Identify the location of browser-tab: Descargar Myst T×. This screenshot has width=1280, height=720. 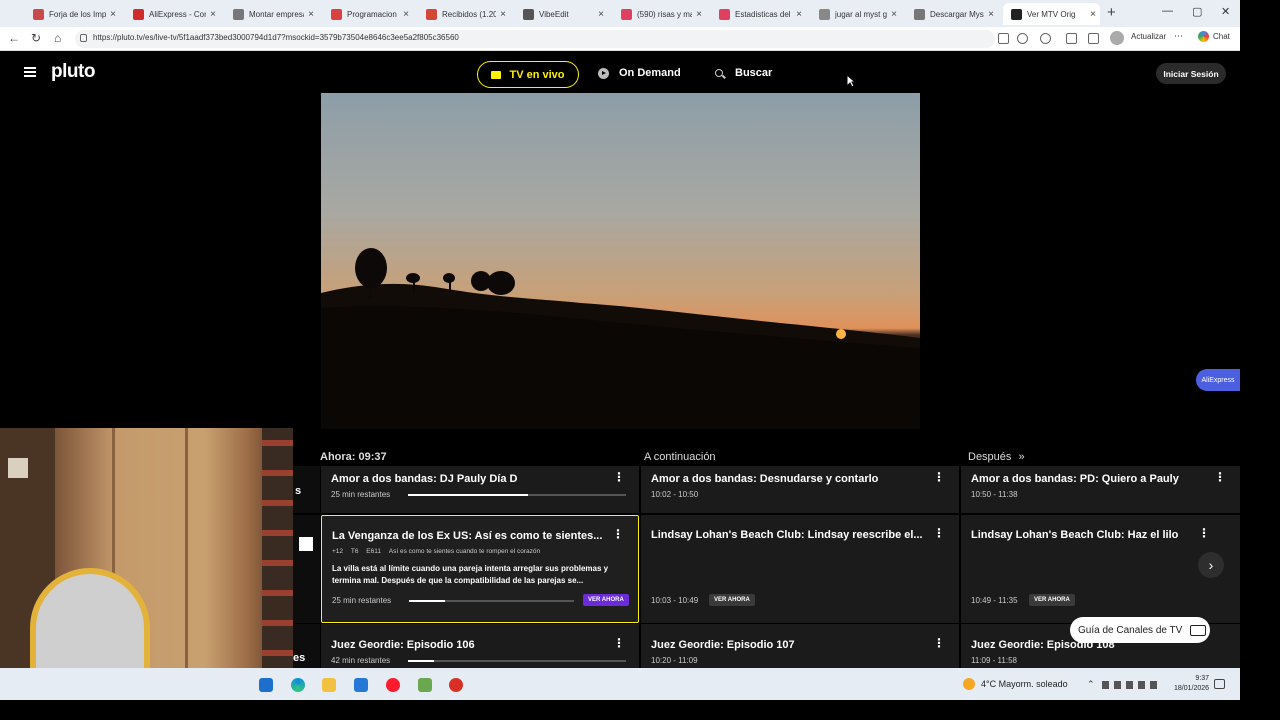
(952, 14).